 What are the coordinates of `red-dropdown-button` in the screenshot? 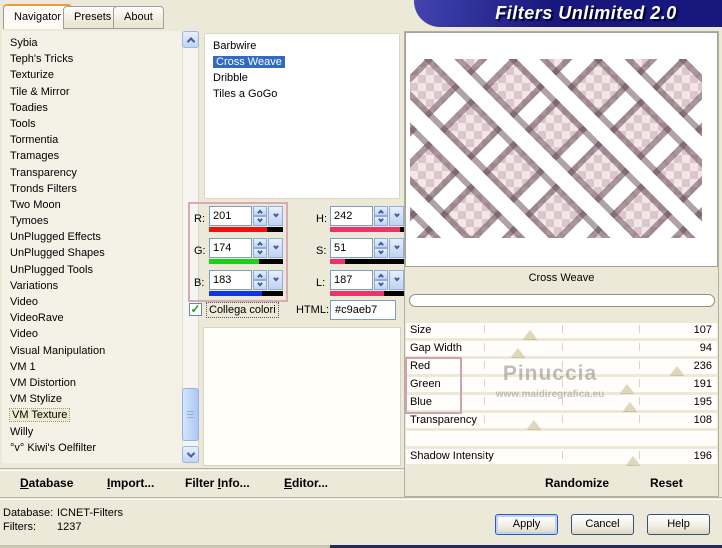 It's located at (275, 216).